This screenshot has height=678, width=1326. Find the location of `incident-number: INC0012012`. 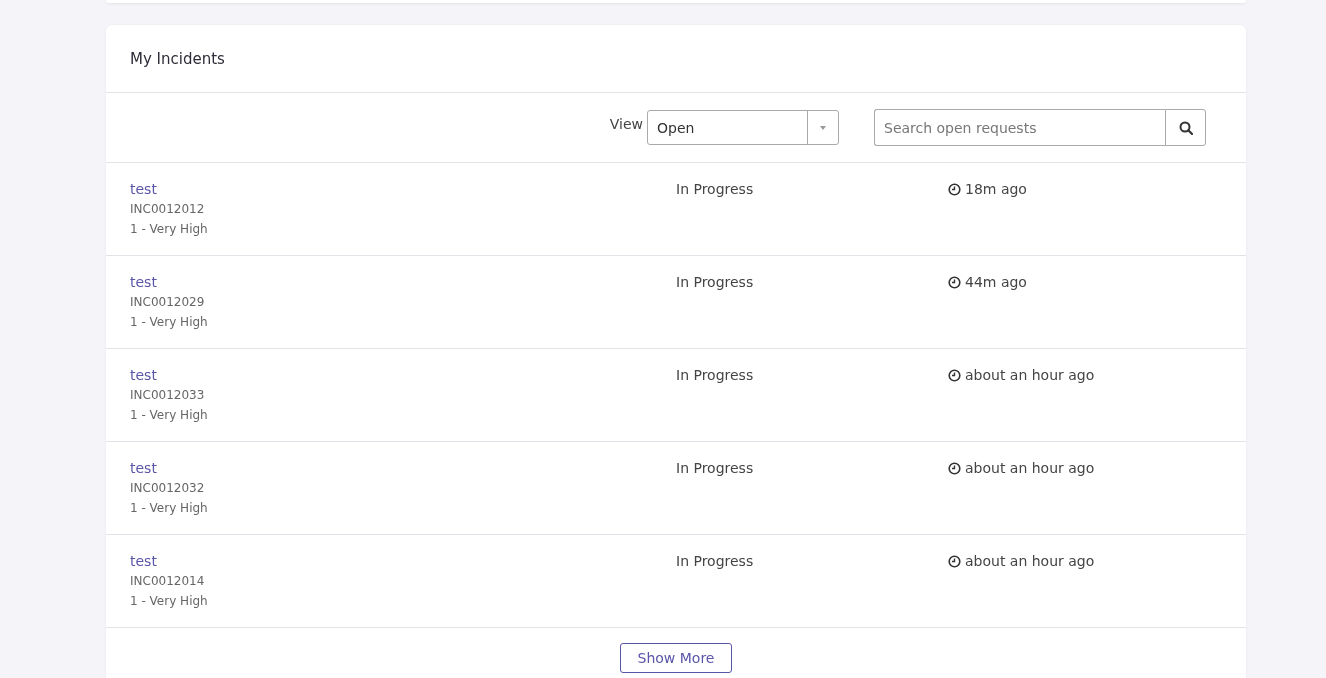

incident-number: INC0012012 is located at coordinates (167, 209).